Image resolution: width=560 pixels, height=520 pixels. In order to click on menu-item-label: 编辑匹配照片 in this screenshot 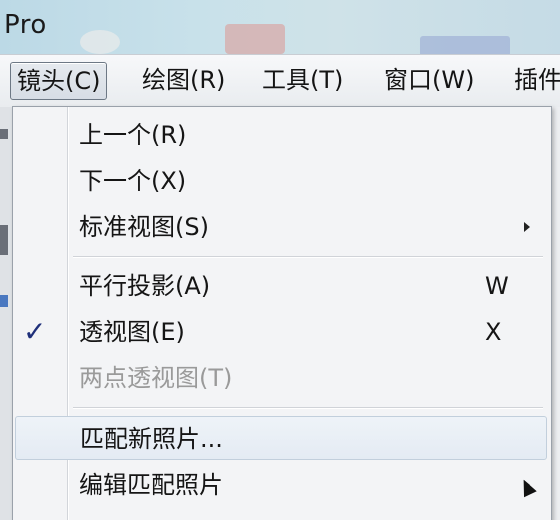, I will do `click(151, 485)`.